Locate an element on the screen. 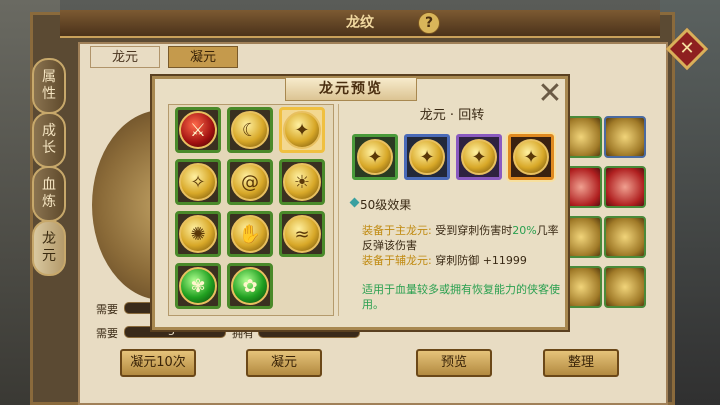  core-grid-cell: ≈ is located at coordinates (302, 234).